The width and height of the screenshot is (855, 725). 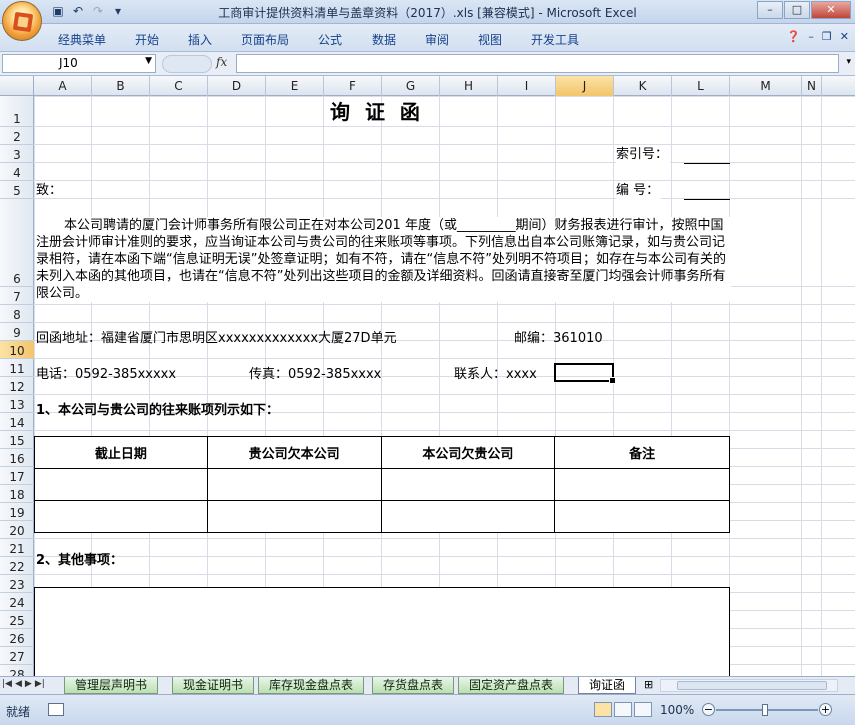 I want to click on row-header-8: 8, so click(x=17, y=314).